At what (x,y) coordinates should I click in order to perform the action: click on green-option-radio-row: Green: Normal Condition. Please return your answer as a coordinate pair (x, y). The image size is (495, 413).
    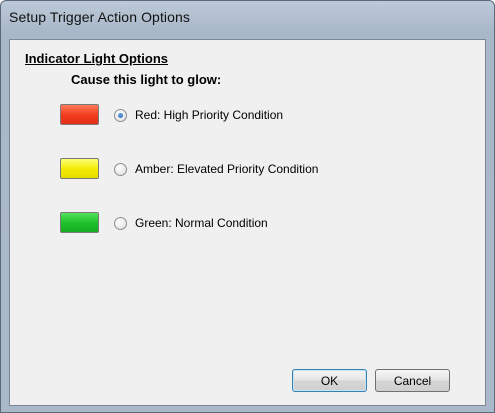
    Looking at the image, I should click on (191, 223).